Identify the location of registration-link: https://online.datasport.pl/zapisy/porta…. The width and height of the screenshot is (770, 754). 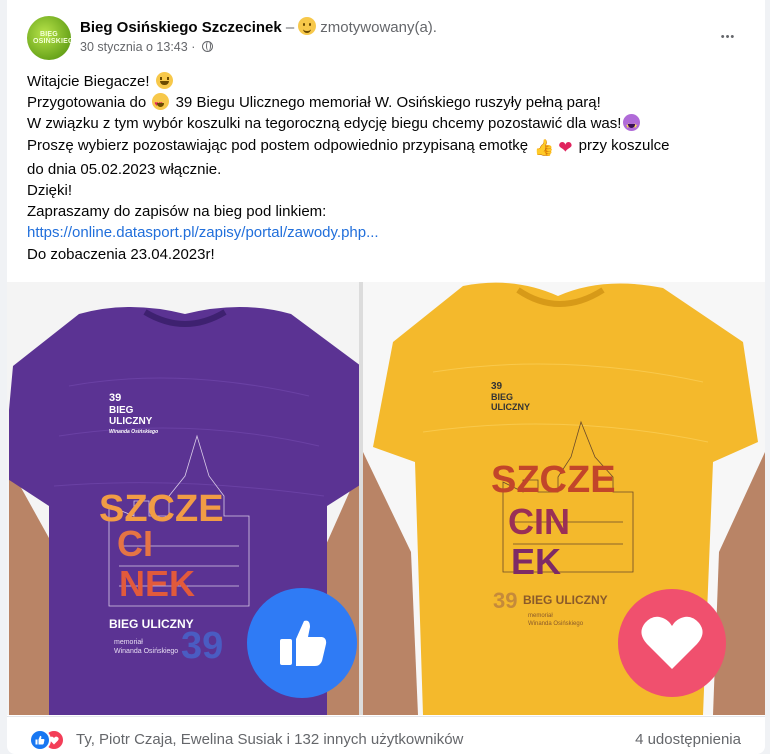
(203, 232).